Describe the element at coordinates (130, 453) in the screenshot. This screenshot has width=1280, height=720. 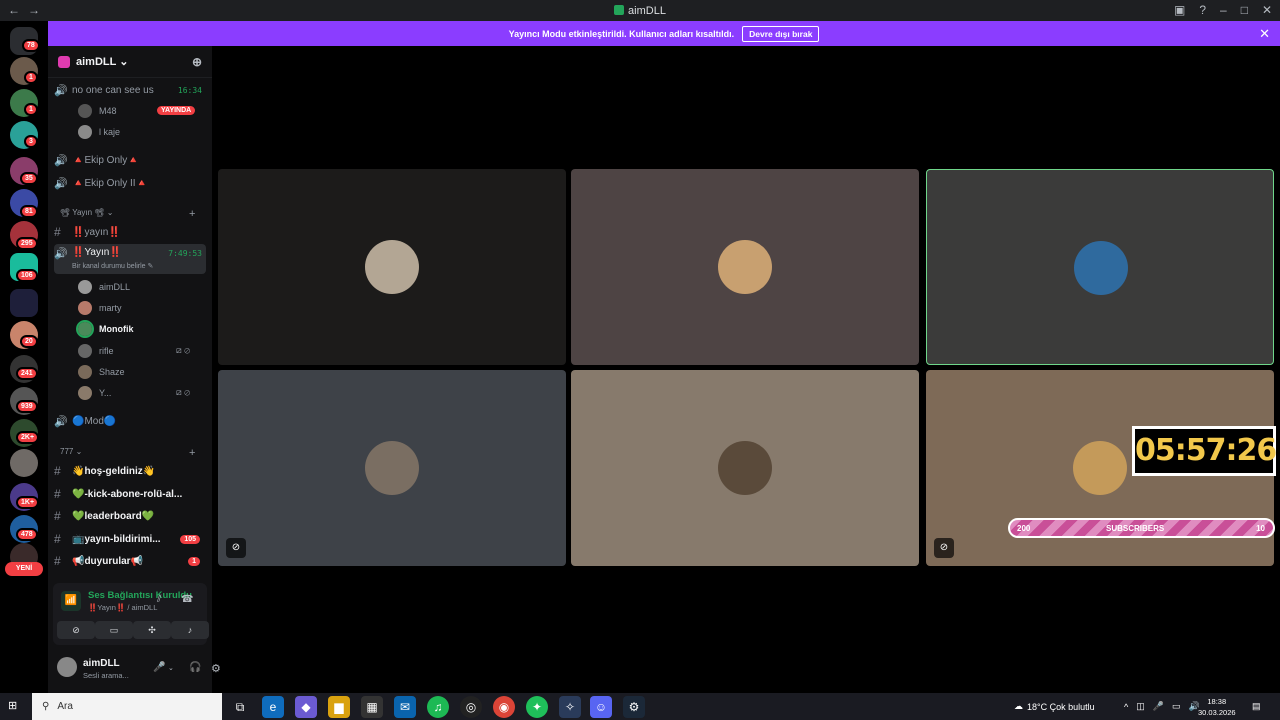
I see `category-header: 777 ⌄ +` at that location.